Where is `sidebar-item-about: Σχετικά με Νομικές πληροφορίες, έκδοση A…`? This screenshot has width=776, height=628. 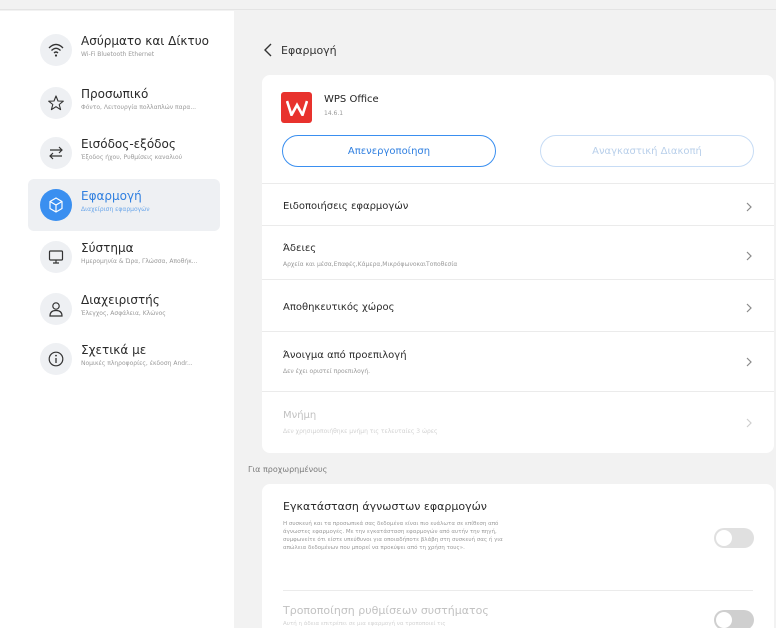
sidebar-item-about: Σχετικά με Νομικές πληροφορίες, έκδοση A… is located at coordinates (124, 359).